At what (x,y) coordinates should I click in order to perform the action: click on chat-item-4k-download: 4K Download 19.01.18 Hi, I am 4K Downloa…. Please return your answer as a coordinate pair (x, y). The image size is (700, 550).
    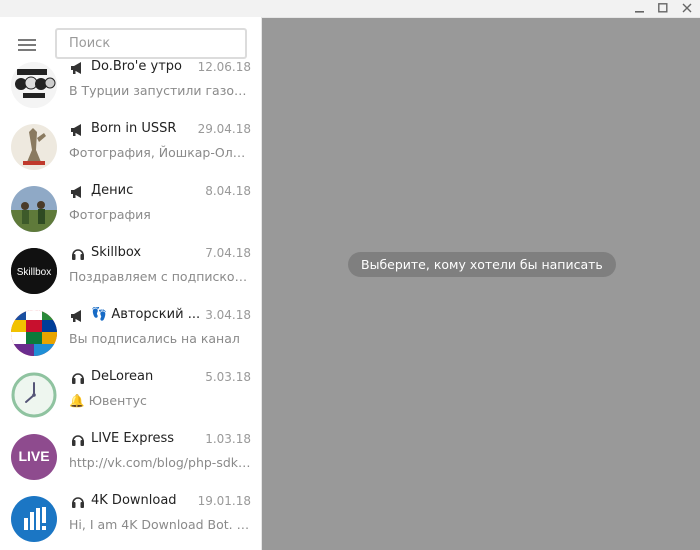
    Looking at the image, I should click on (130, 519).